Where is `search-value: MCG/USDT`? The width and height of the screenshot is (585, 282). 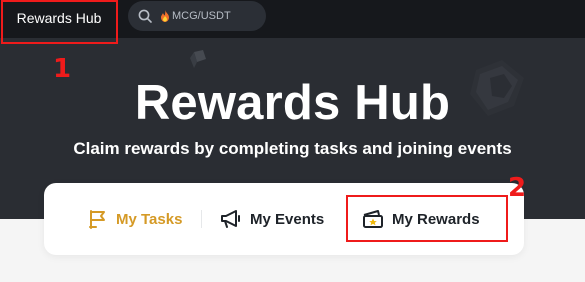 search-value: MCG/USDT is located at coordinates (201, 16).